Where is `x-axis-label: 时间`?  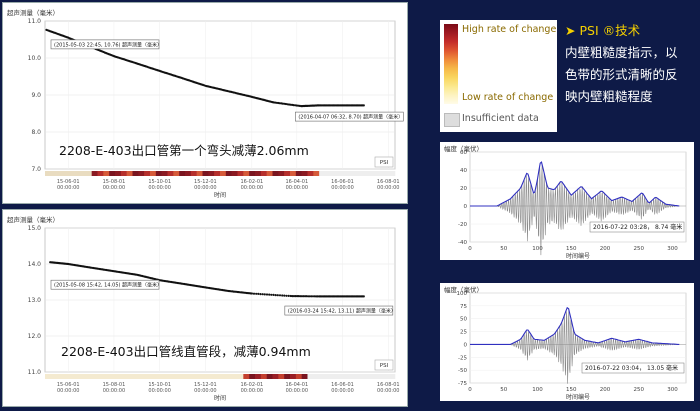 x-axis-label: 时间 is located at coordinates (220, 398).